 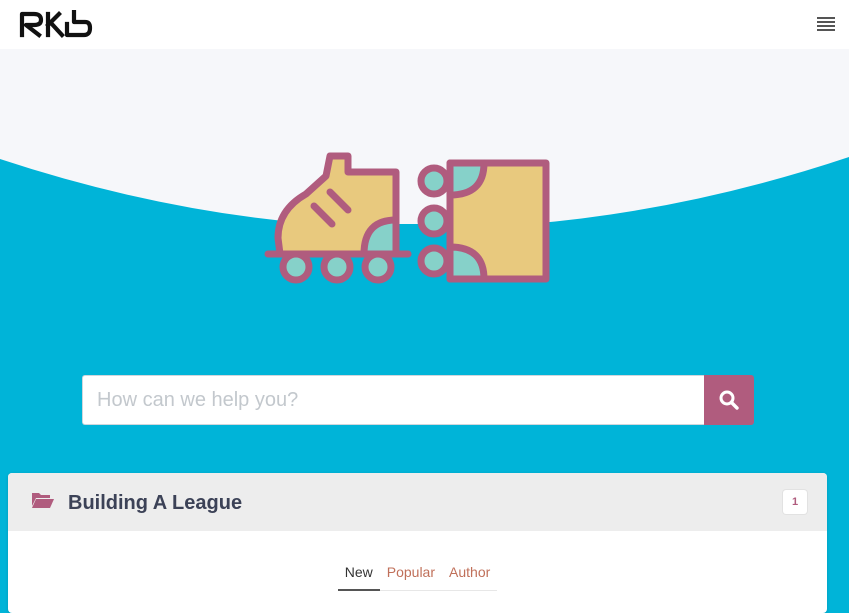 I want to click on top-navbar, so click(x=424, y=24).